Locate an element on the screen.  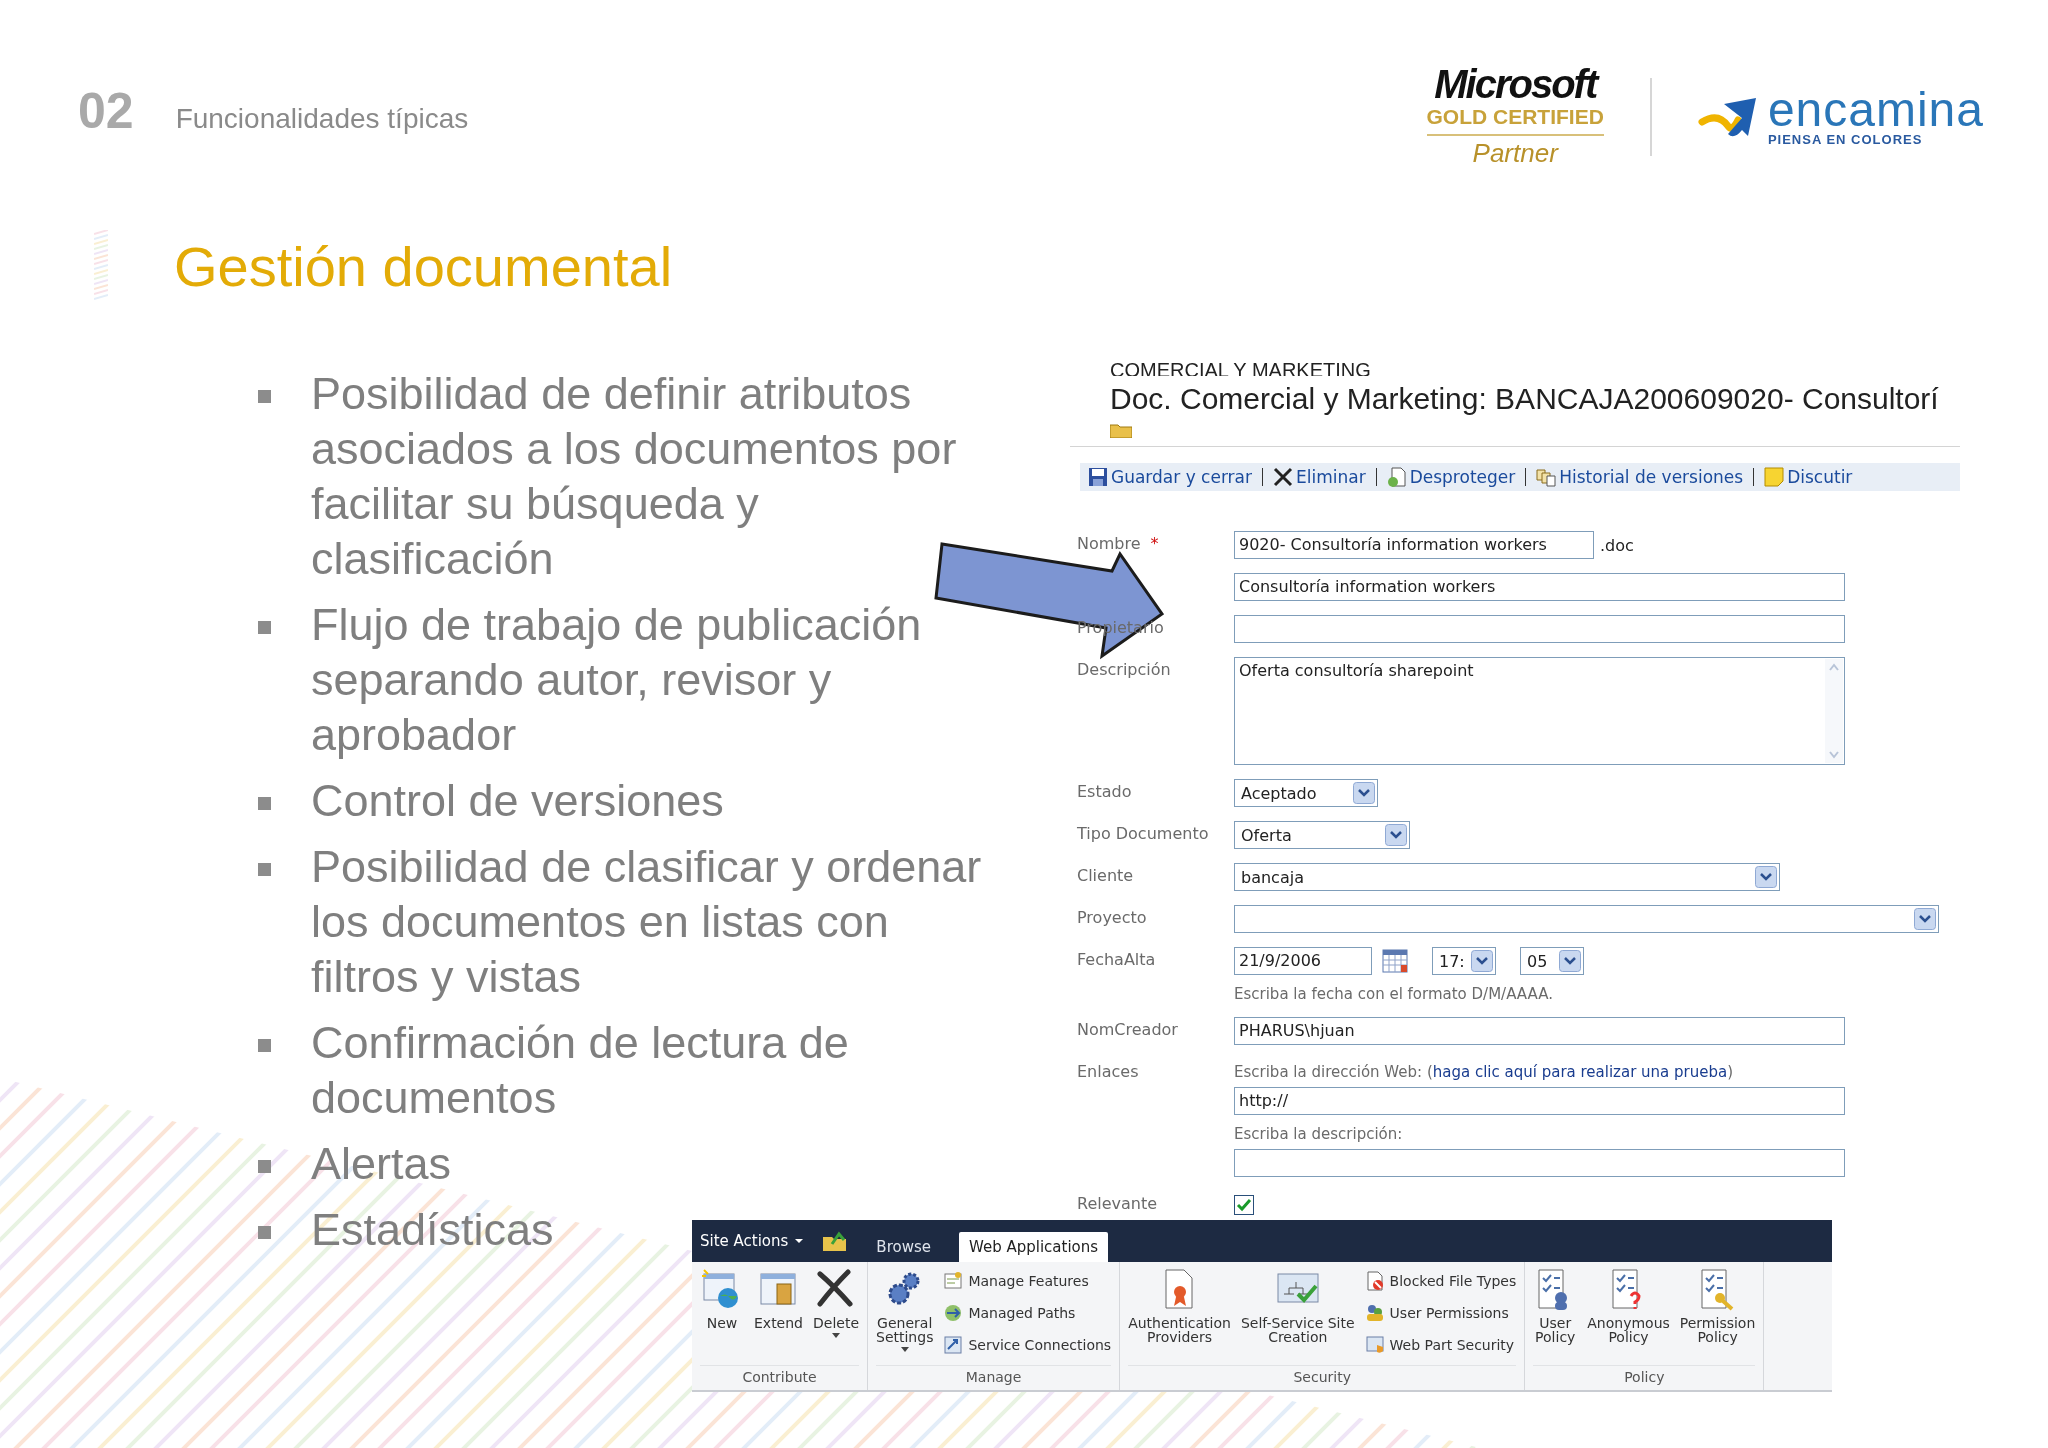
hint-text: Escriba la dirección Web: (haga clic aquí para realizar una prueba) is located at coordinates (1484, 1072).